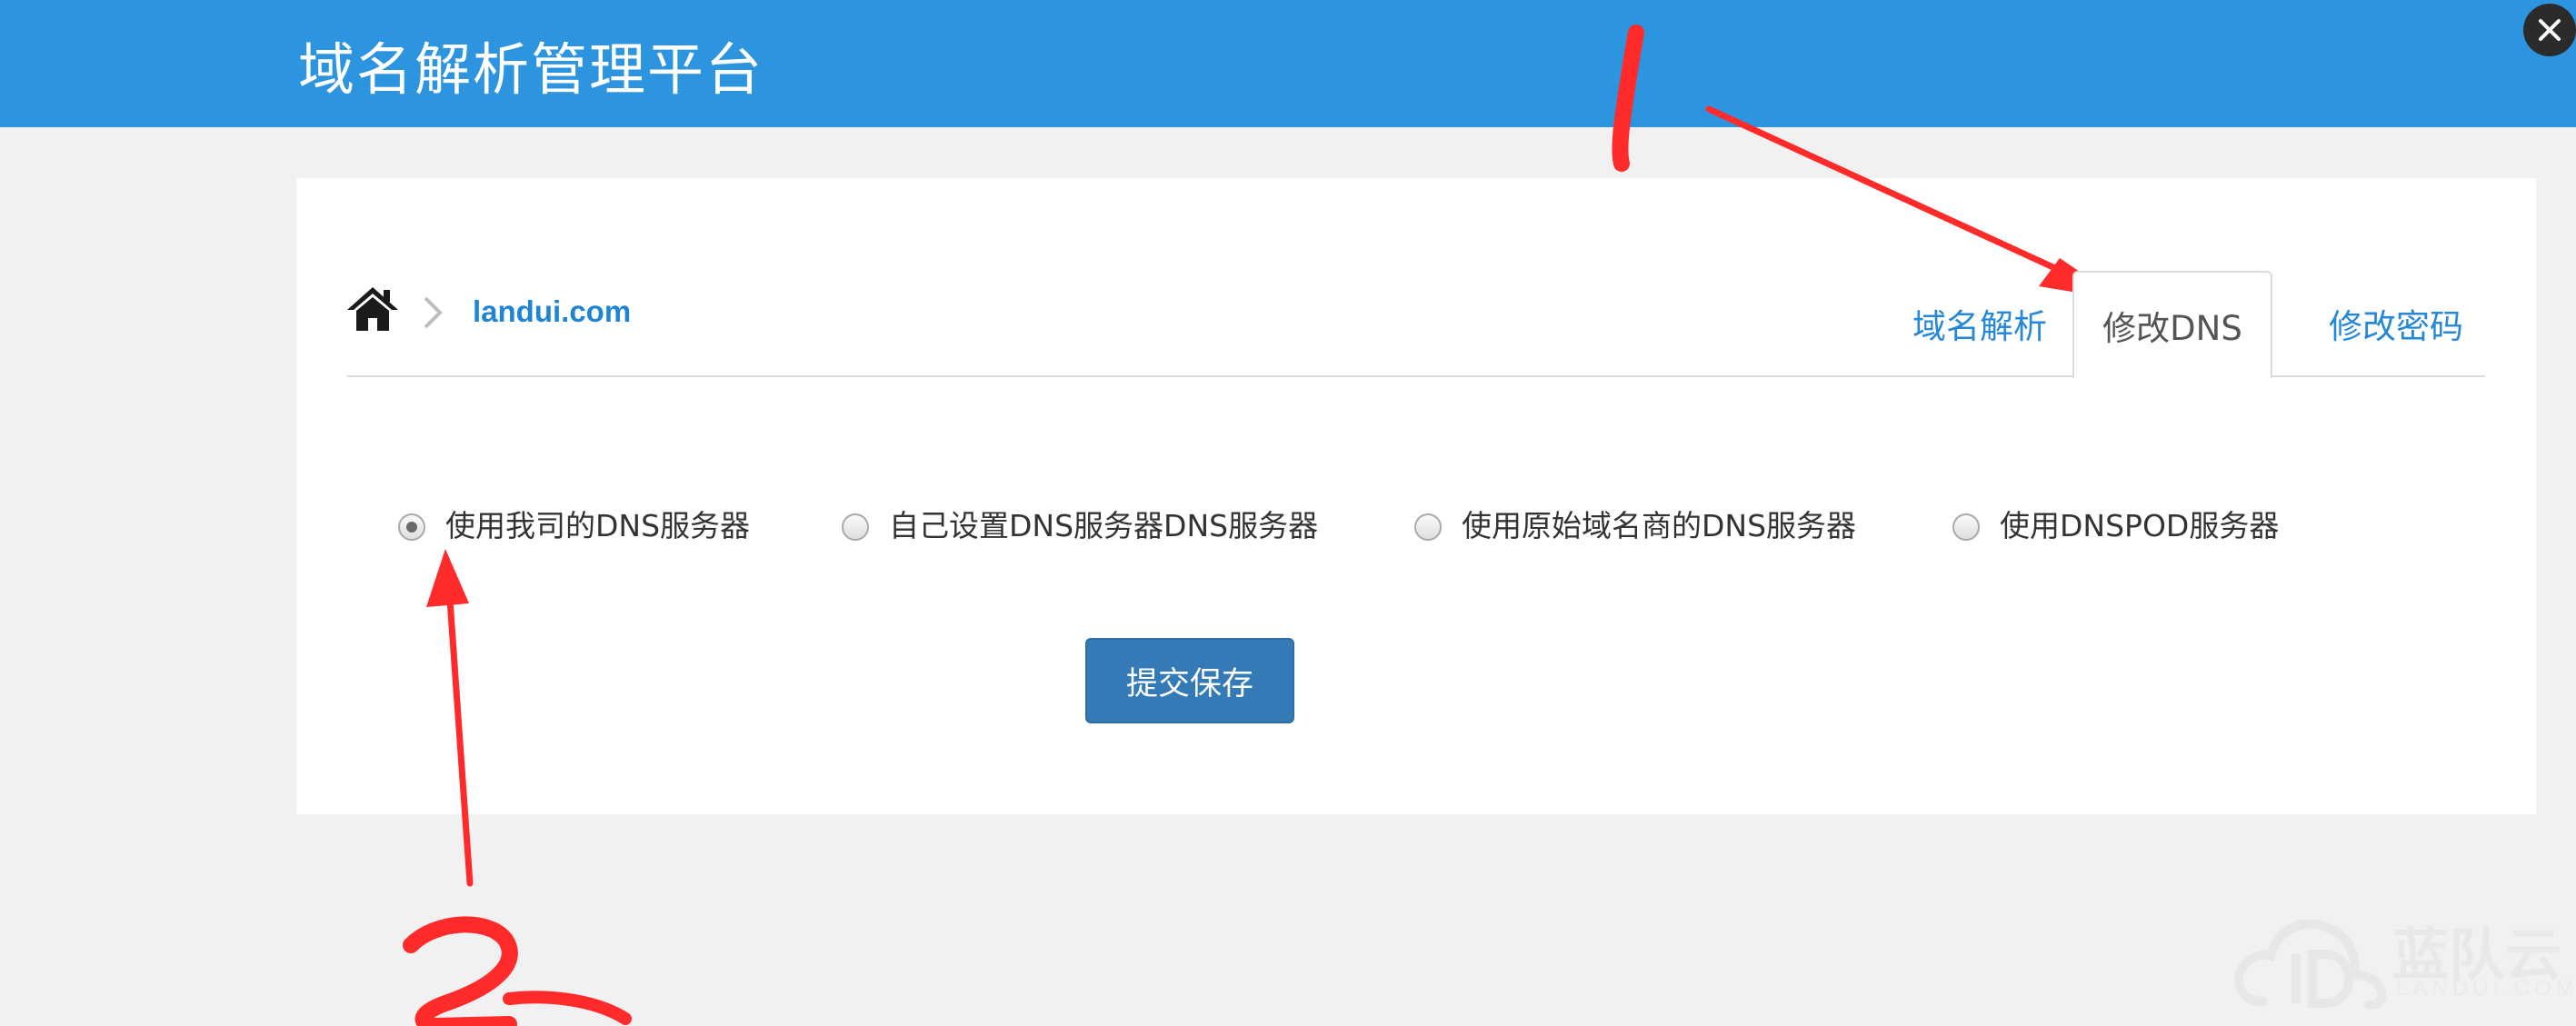 Image resolution: width=2576 pixels, height=1026 pixels. I want to click on annotation-number-2-tail, so click(567, 1008).